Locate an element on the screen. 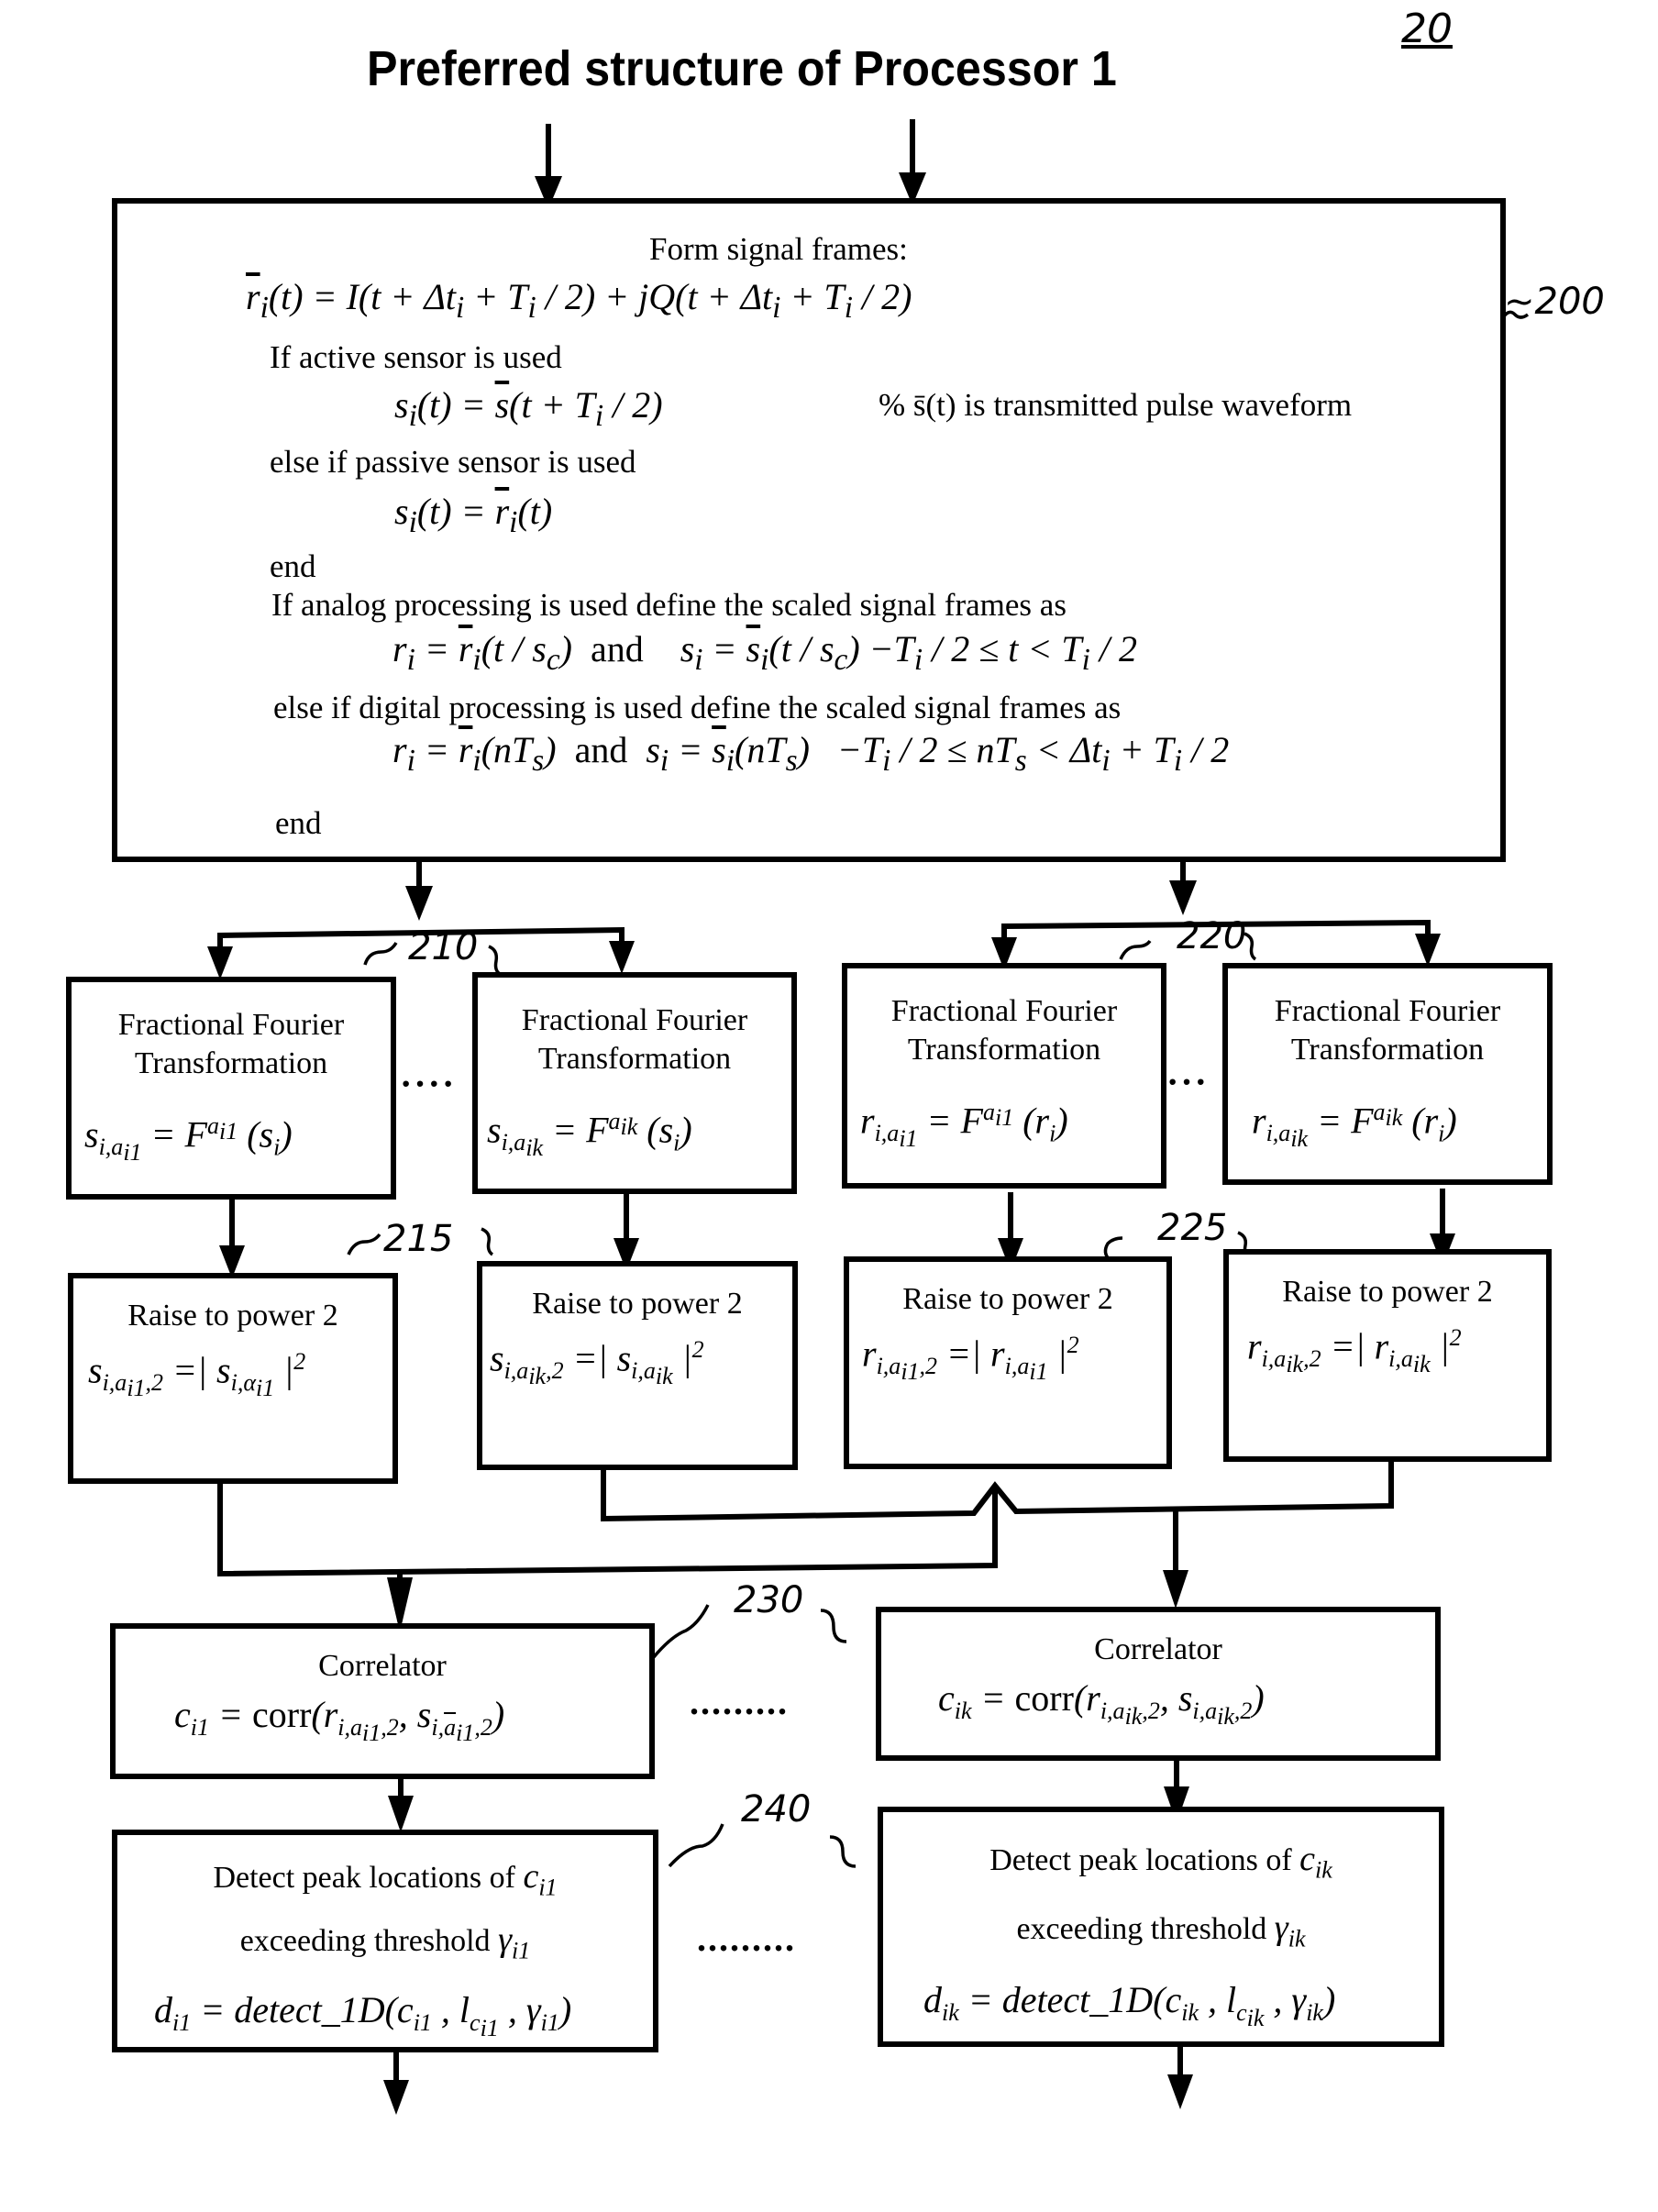  if-active-text: If active sensor is used is located at coordinates (416, 357).